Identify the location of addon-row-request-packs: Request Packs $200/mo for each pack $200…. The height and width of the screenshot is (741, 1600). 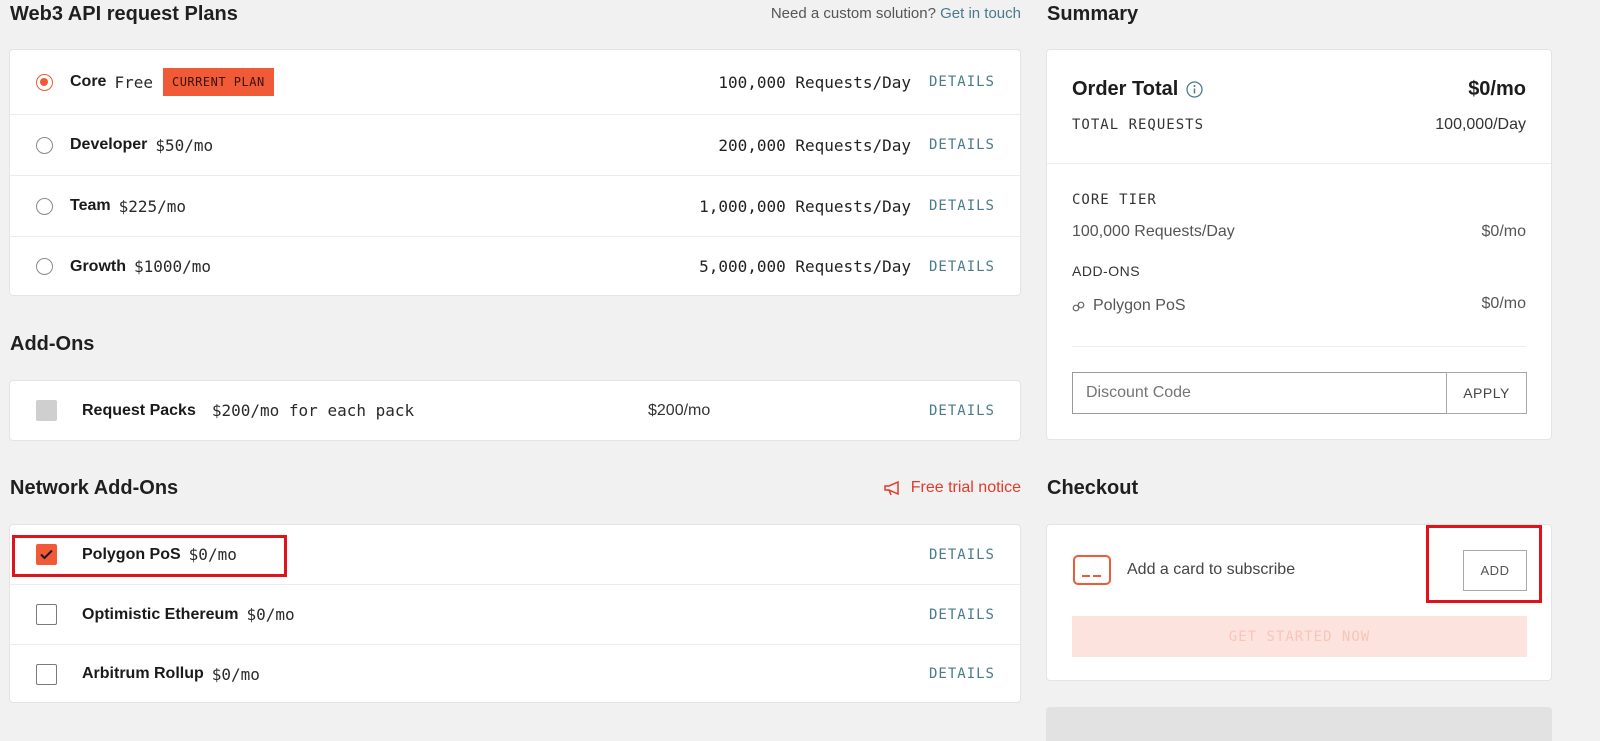
(515, 410).